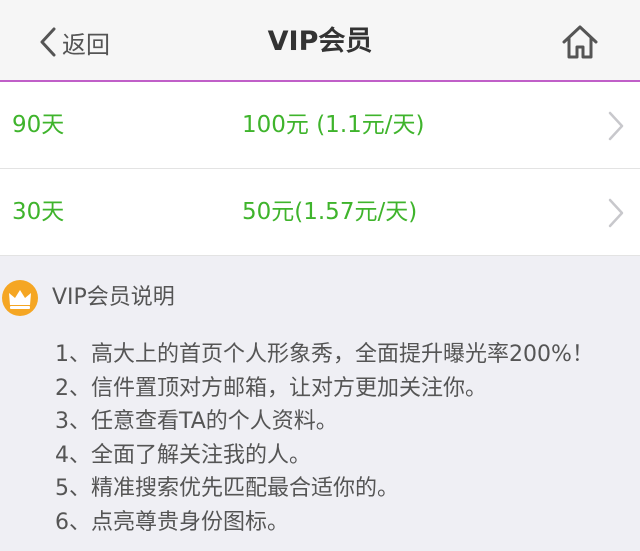  I want to click on home-button, so click(580, 42).